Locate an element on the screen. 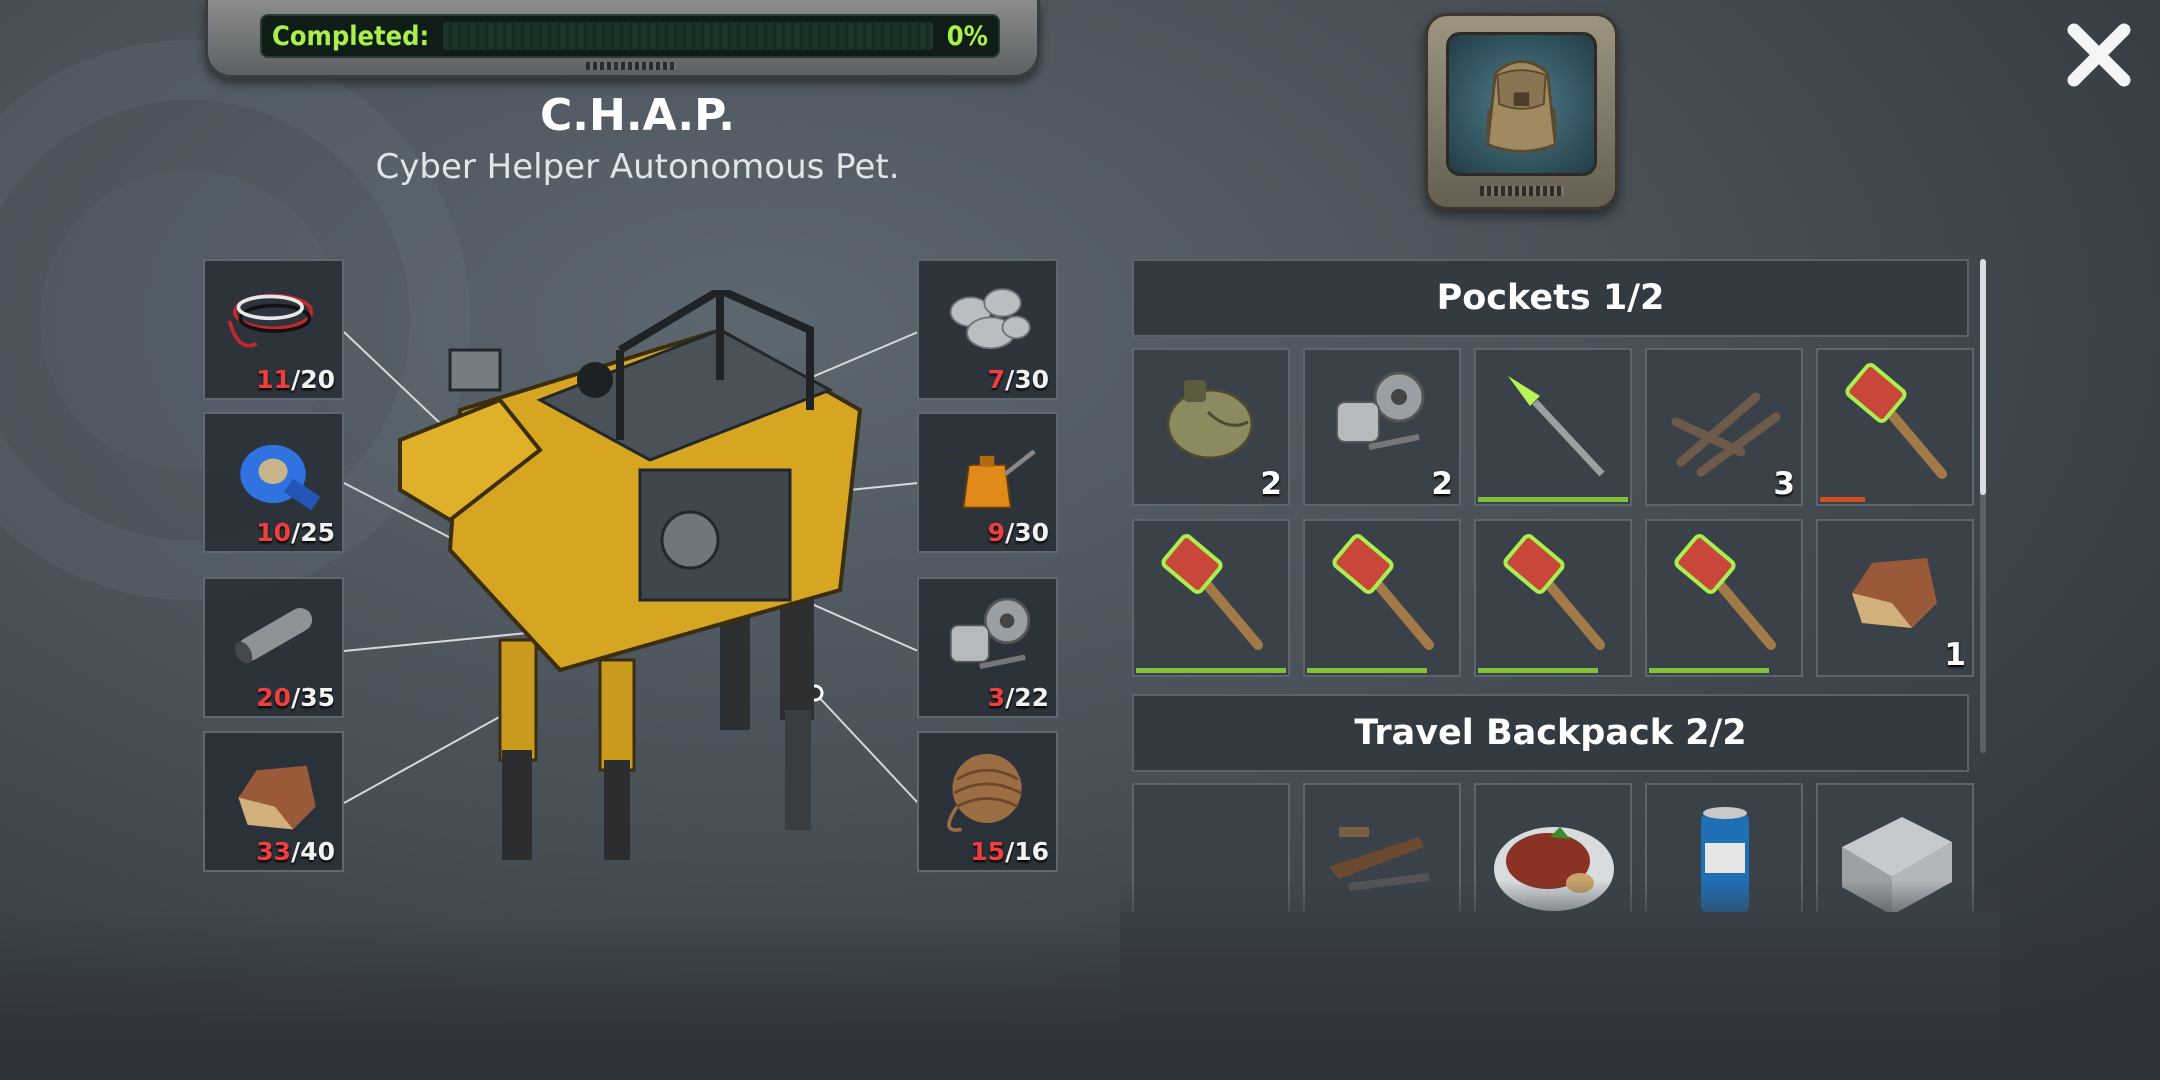 This screenshot has height=1080, width=2160. progress-frame: Completed: 0% is located at coordinates (622, 39).